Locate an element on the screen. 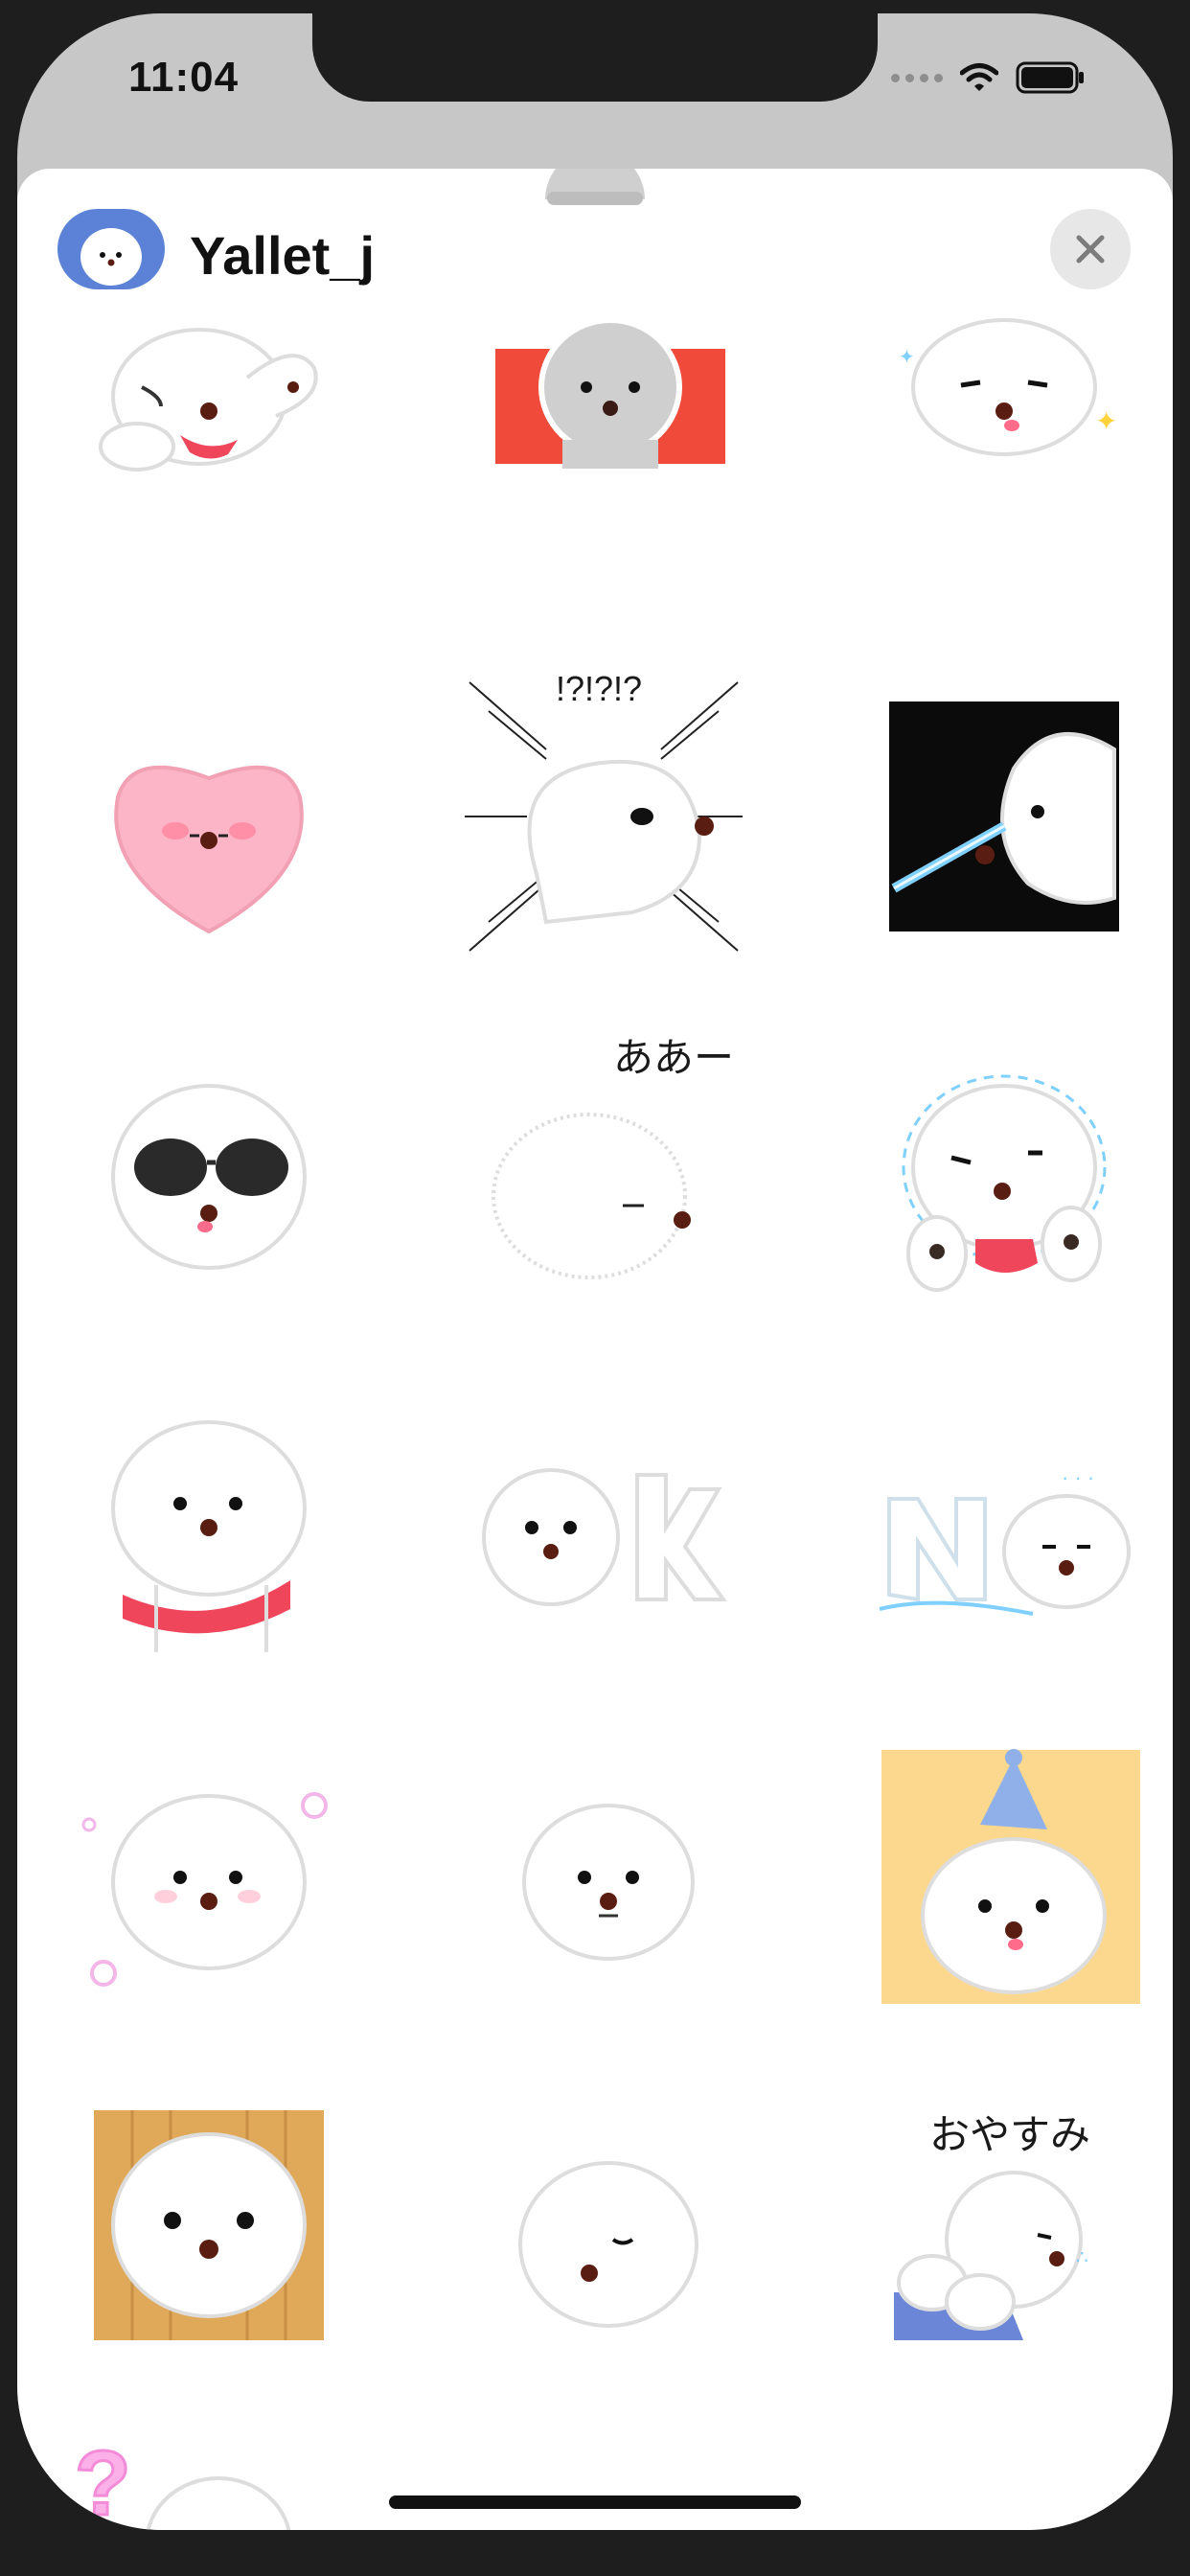  sticker-waving-paw is located at coordinates (209, 339).